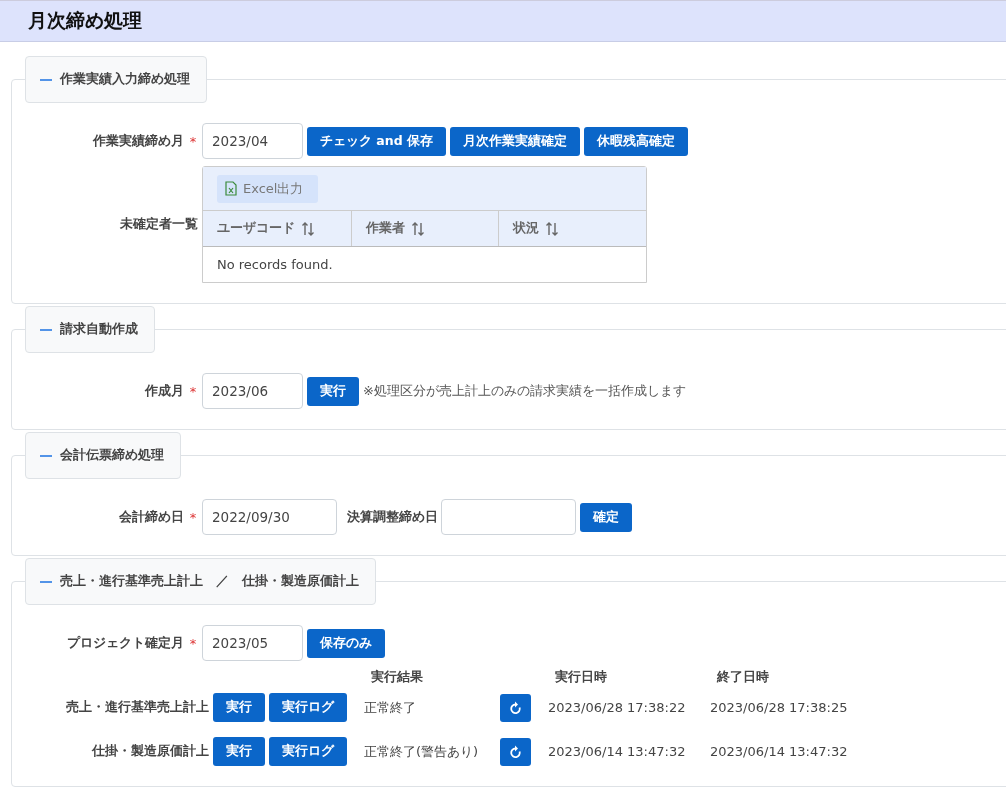 The height and width of the screenshot is (790, 1006). Describe the element at coordinates (252, 141) in the screenshot. I see `input-field: 2023/04` at that location.